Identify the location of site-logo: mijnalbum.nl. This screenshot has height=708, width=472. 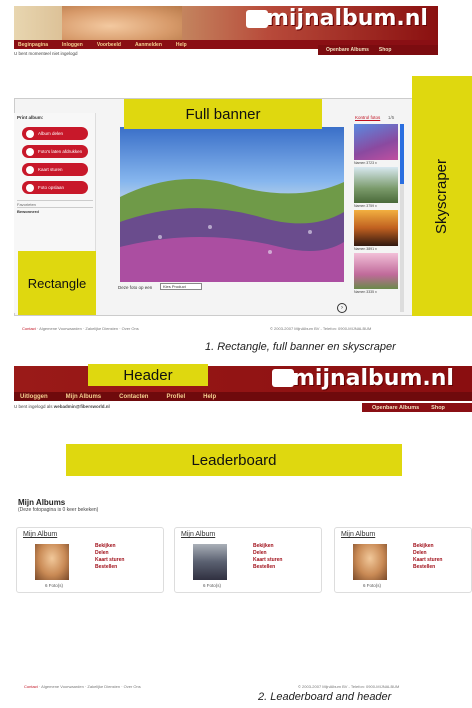
(347, 18).